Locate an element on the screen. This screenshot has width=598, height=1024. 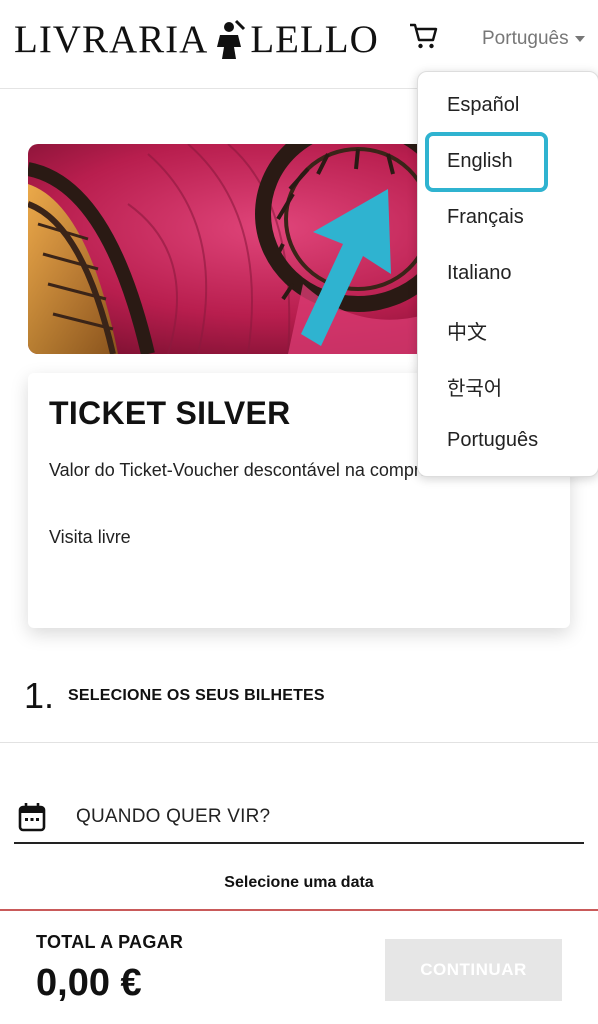
logo-text-right: LELLO is located at coordinates (314, 39).